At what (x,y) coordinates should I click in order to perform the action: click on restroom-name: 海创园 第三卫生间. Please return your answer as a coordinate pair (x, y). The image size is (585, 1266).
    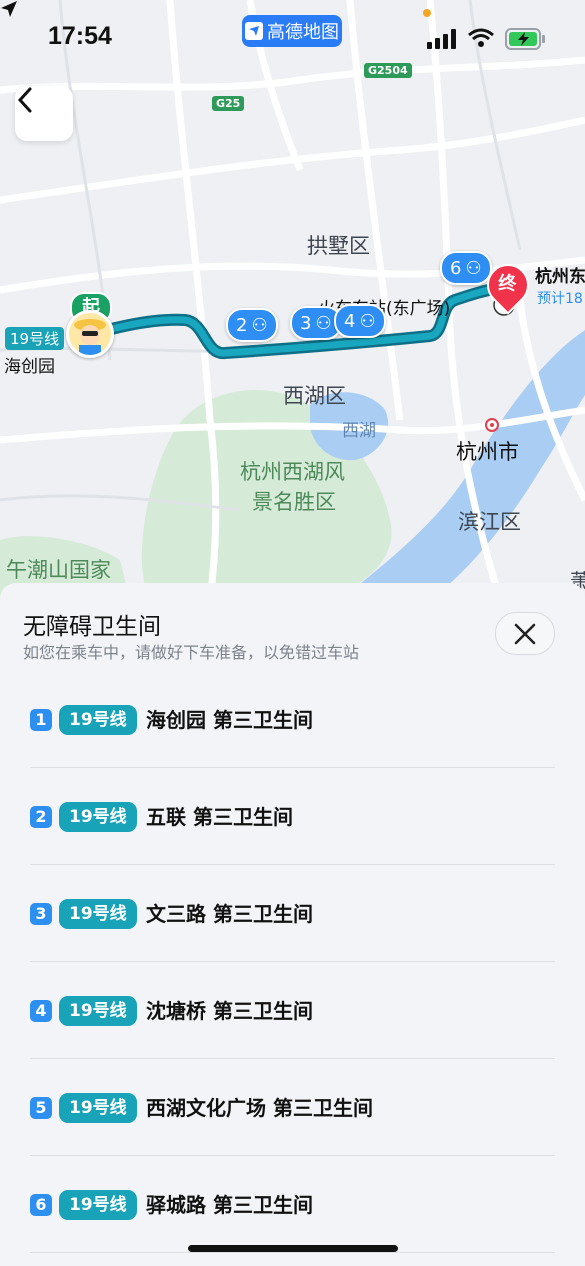
    Looking at the image, I should click on (229, 720).